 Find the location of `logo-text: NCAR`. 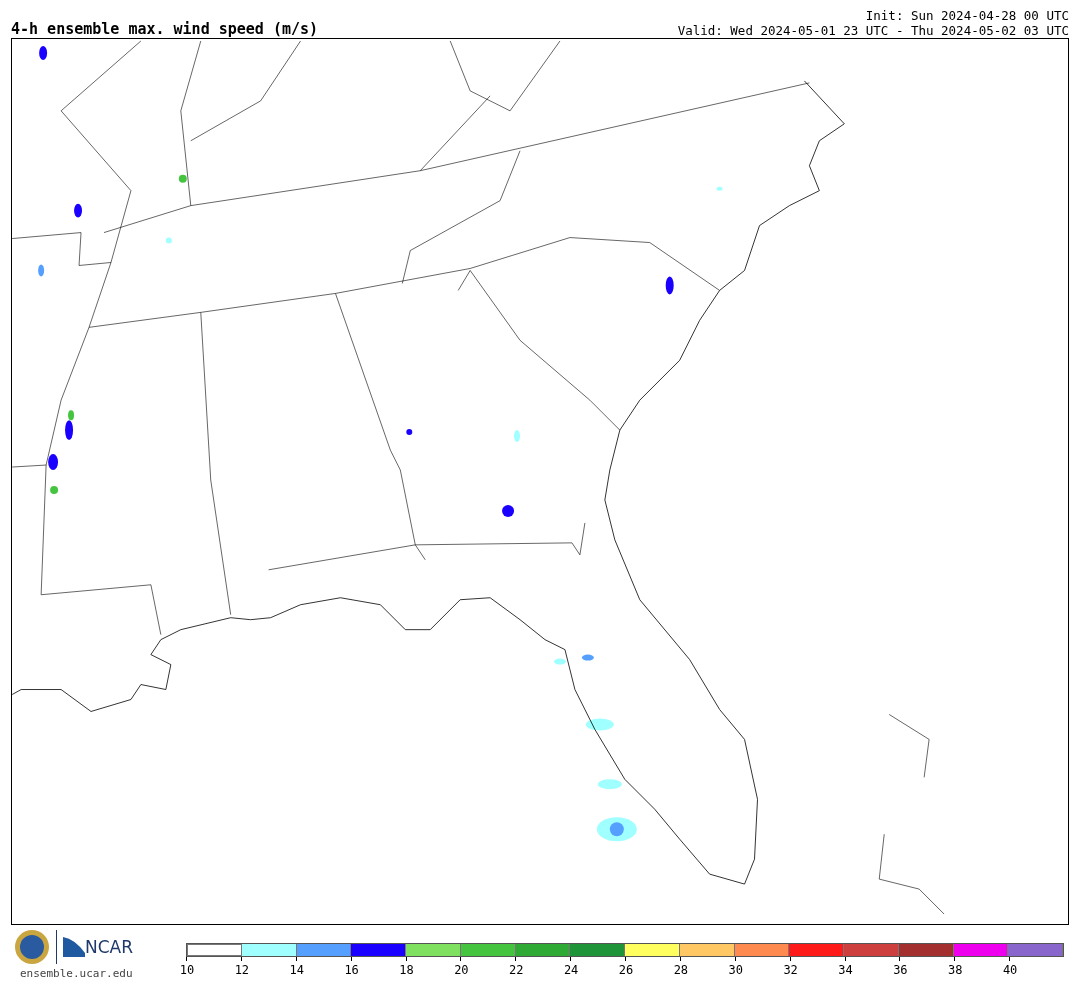

logo-text: NCAR is located at coordinates (109, 947).